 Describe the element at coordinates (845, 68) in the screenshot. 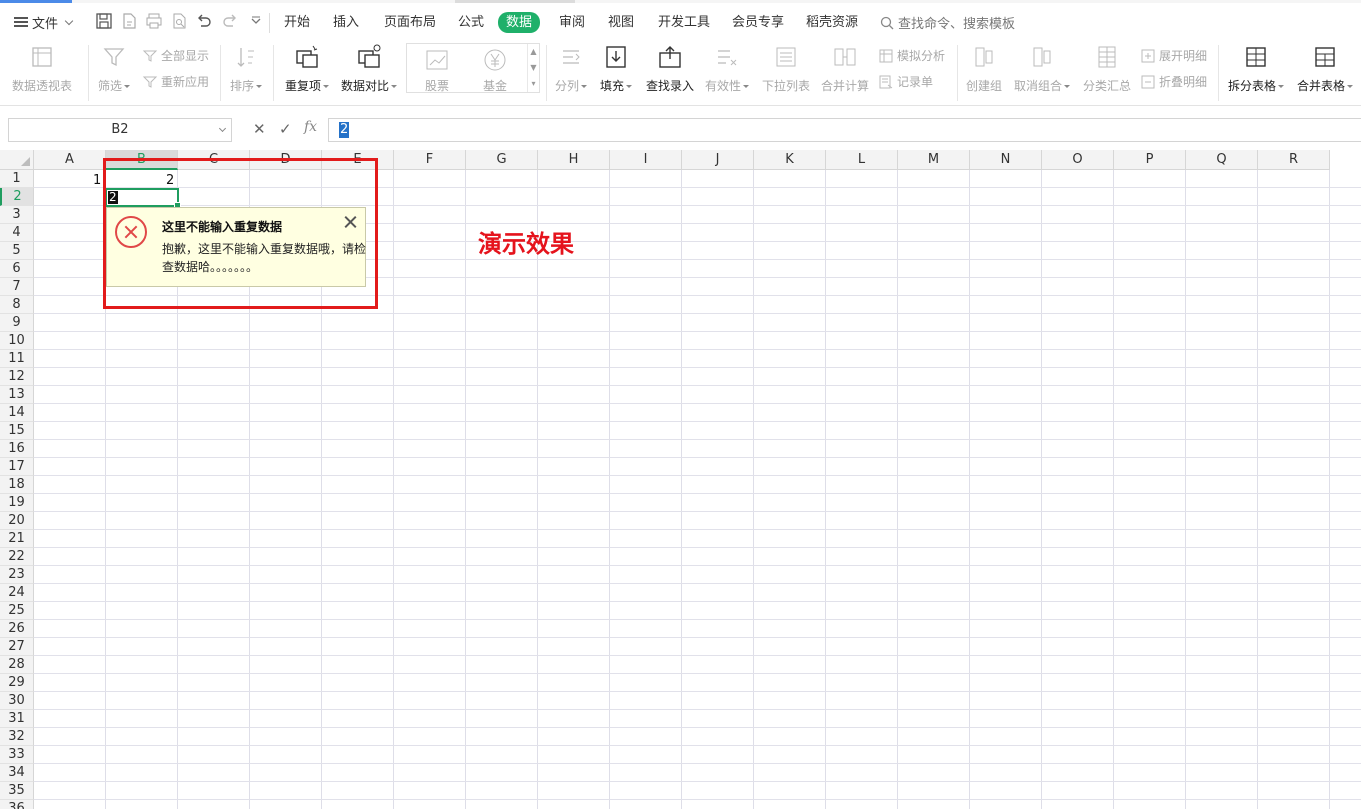

I see `consolidate-button: 合并计算` at that location.